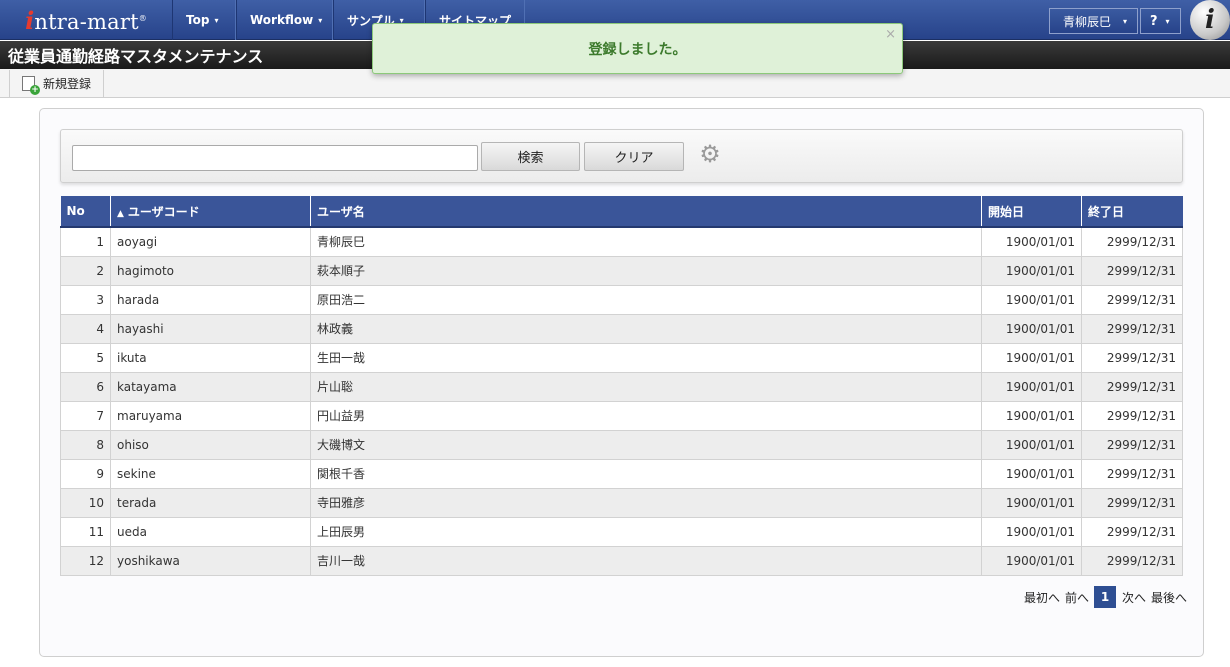  What do you see at coordinates (710, 154) in the screenshot?
I see `gear-icon: ⚙` at bounding box center [710, 154].